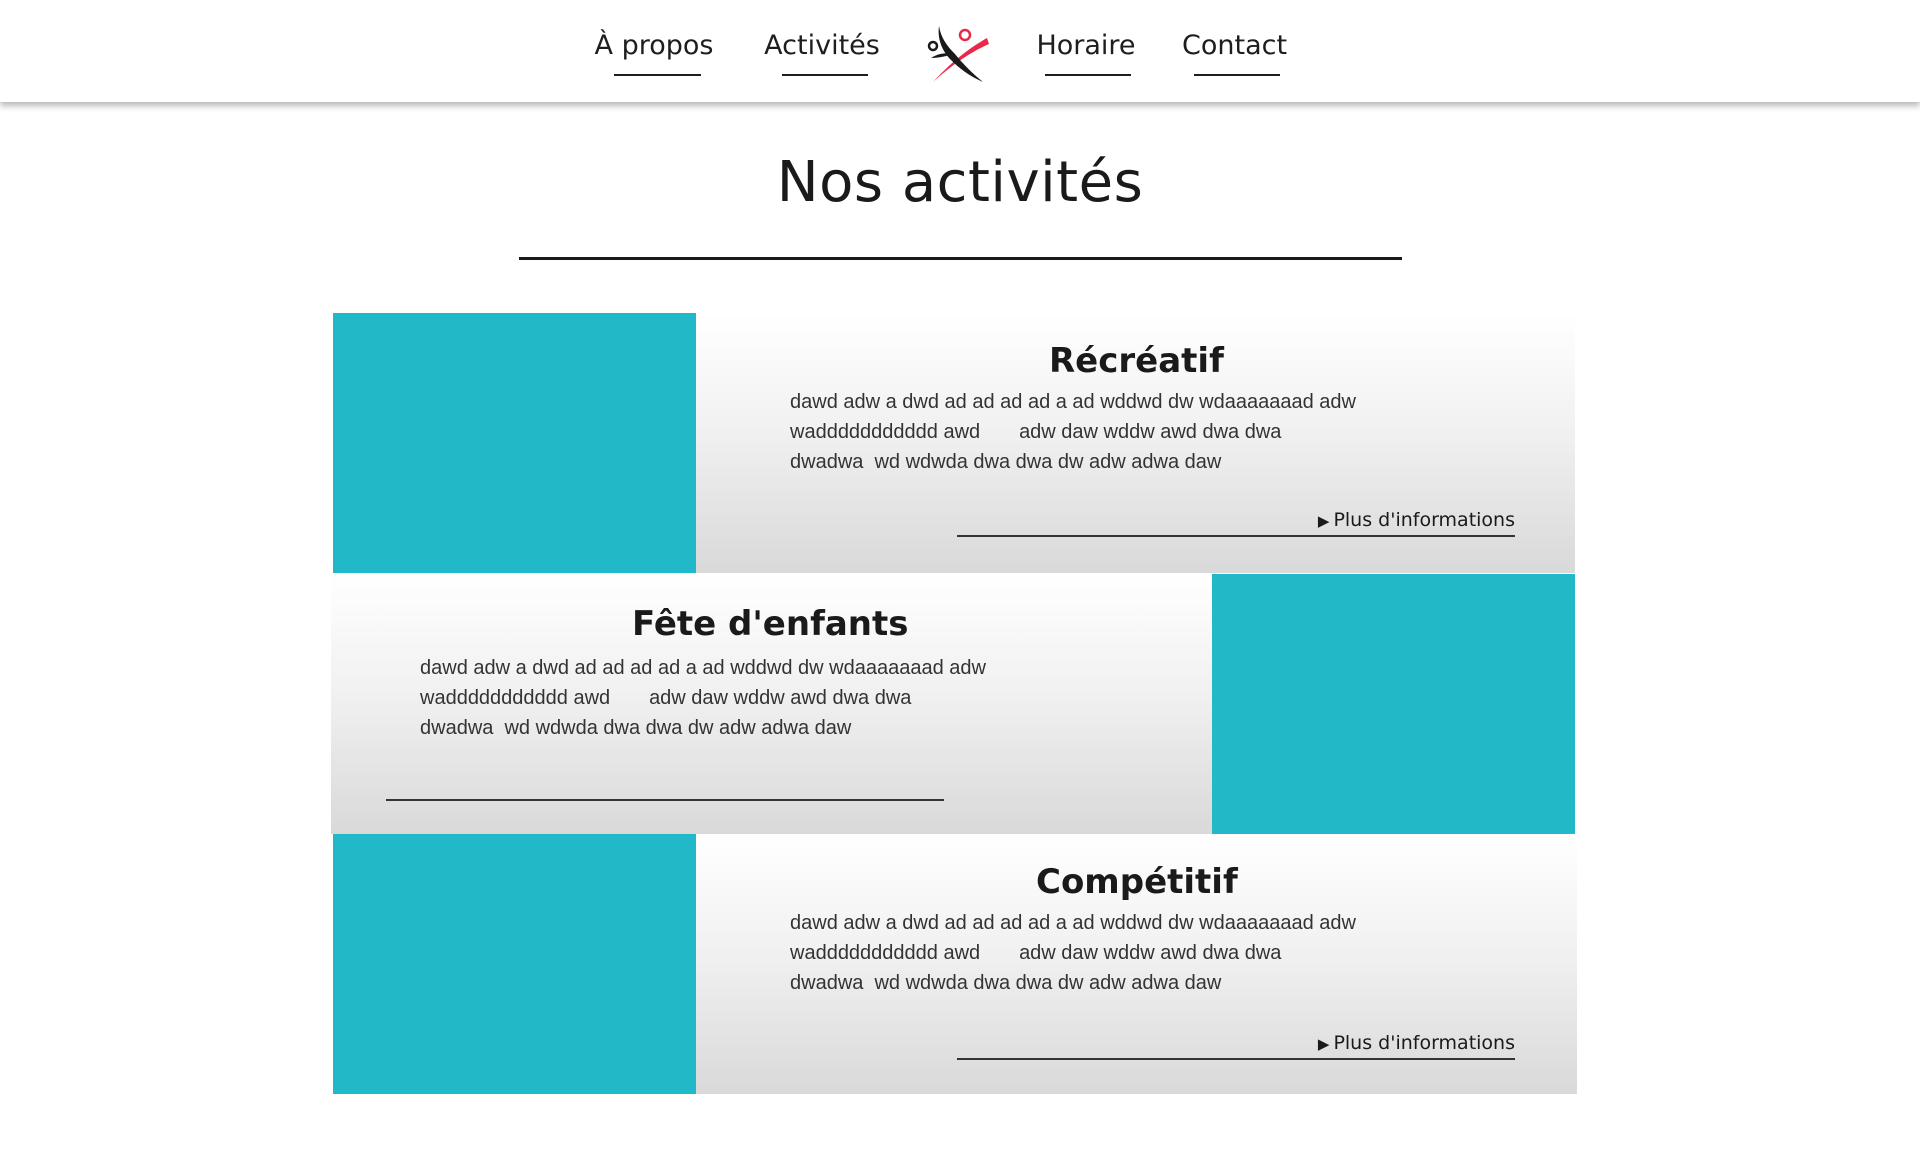  Describe the element at coordinates (960, 258) in the screenshot. I see `page-title-divider` at that location.